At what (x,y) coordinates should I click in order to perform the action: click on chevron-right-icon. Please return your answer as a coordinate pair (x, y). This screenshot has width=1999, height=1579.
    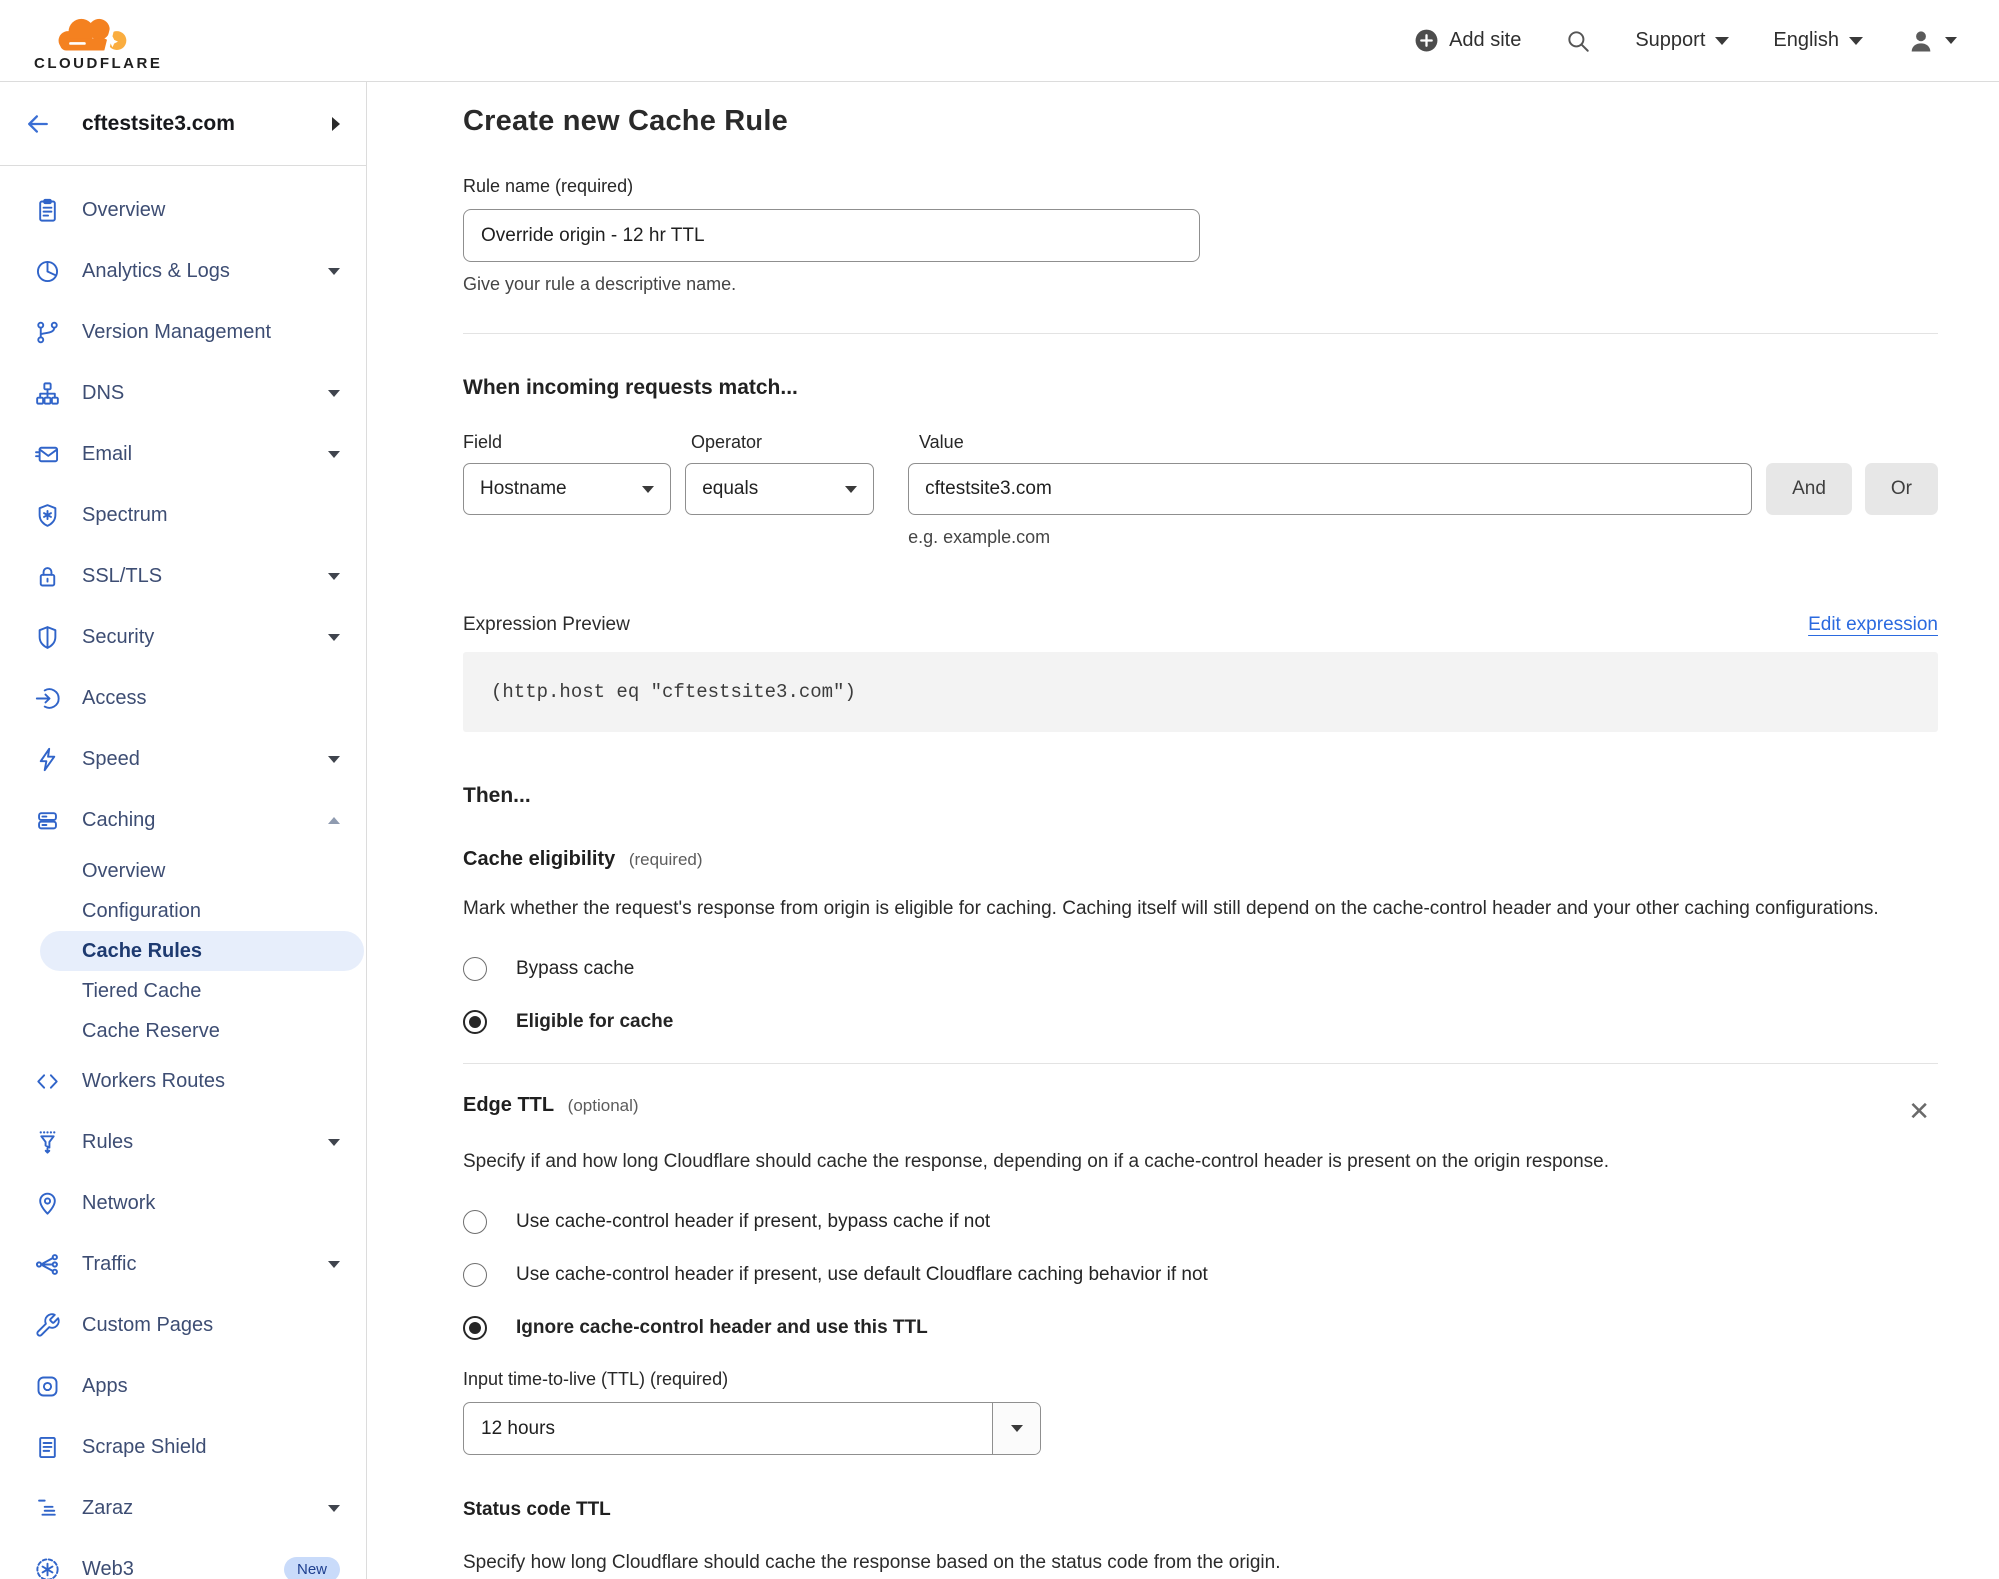
    Looking at the image, I should click on (336, 123).